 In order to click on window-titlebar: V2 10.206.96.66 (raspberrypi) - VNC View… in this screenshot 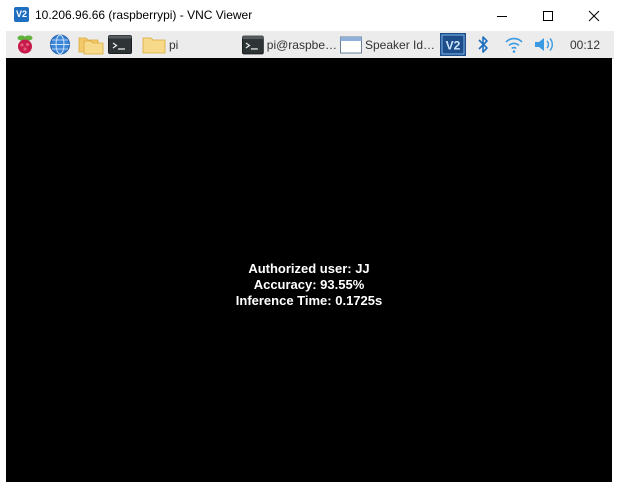, I will do `click(310, 15)`.